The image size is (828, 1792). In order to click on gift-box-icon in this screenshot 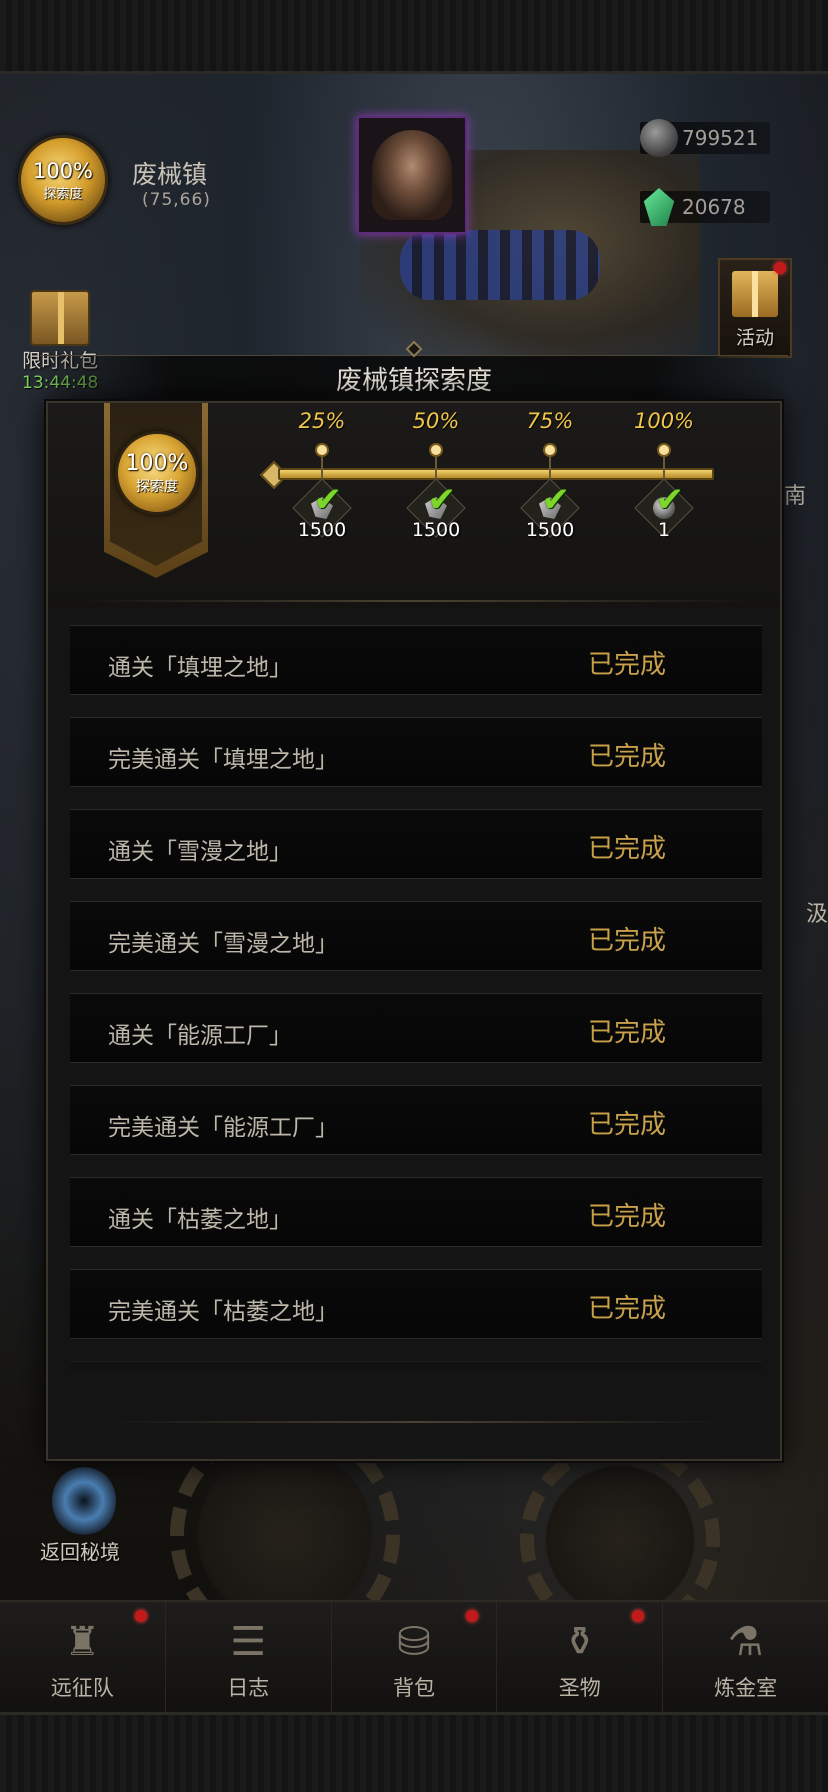, I will do `click(60, 318)`.